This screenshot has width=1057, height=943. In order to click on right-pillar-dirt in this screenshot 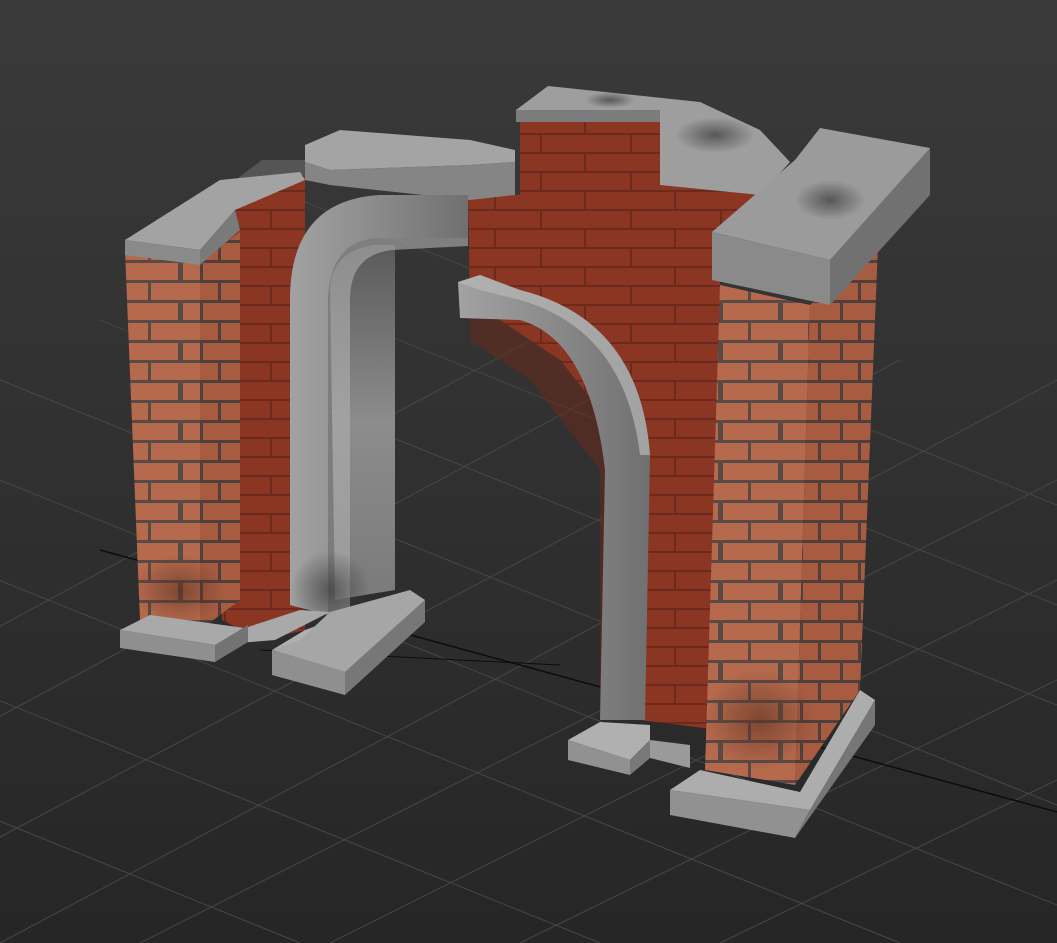, I will do `click(760, 720)`.